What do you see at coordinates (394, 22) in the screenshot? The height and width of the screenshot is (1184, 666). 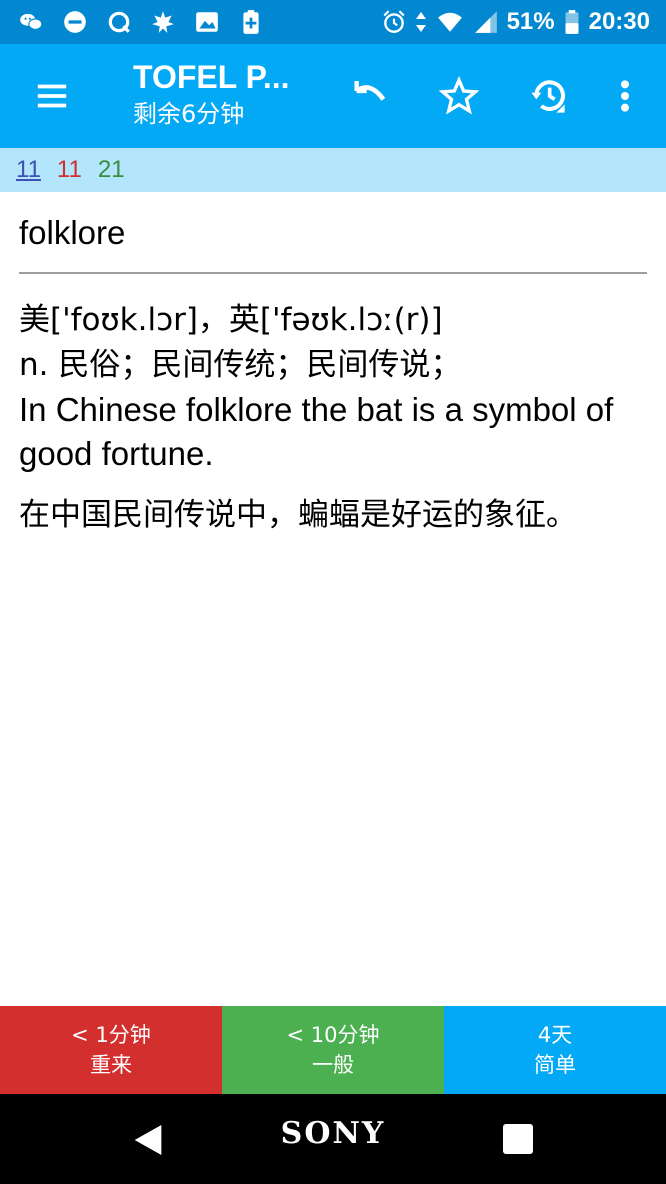 I see `alarm-icon` at bounding box center [394, 22].